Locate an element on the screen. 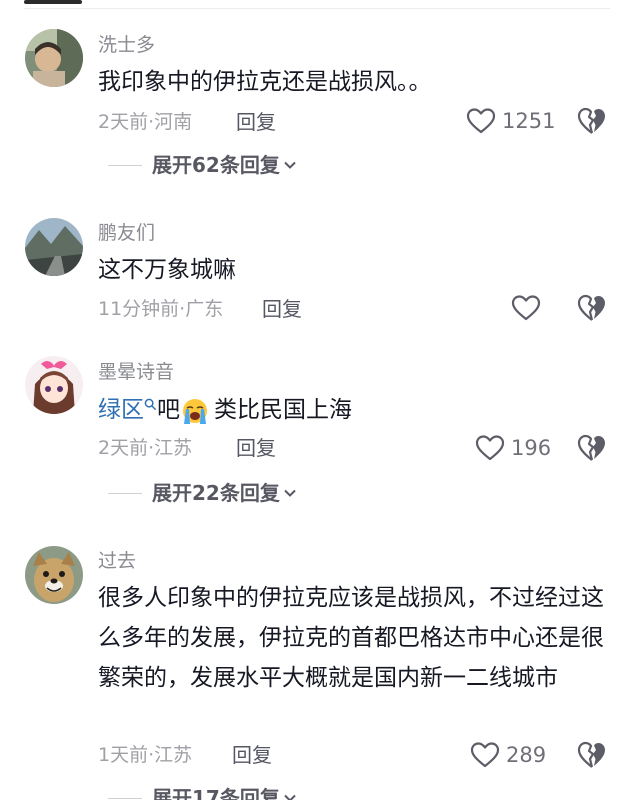  top-divider is located at coordinates (317, 5).